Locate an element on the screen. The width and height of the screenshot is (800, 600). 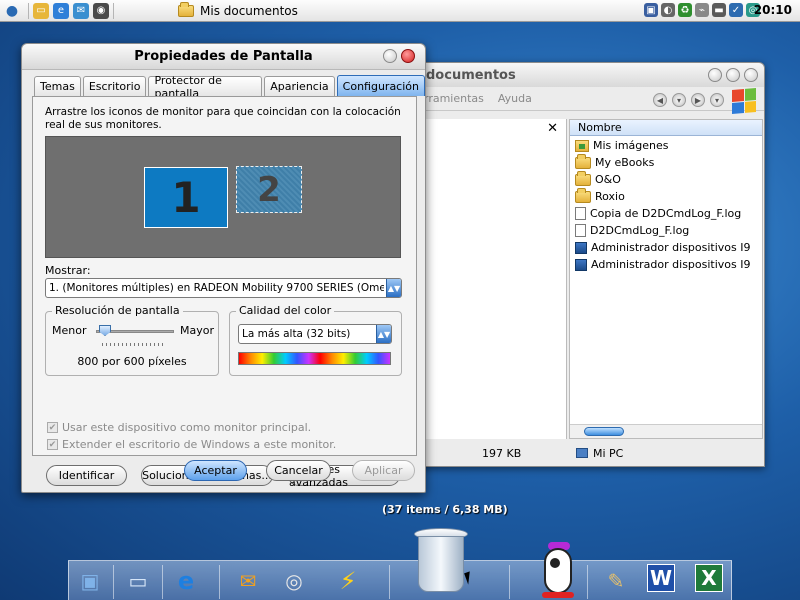
show-label: Mostrar: is located at coordinates (68, 270).